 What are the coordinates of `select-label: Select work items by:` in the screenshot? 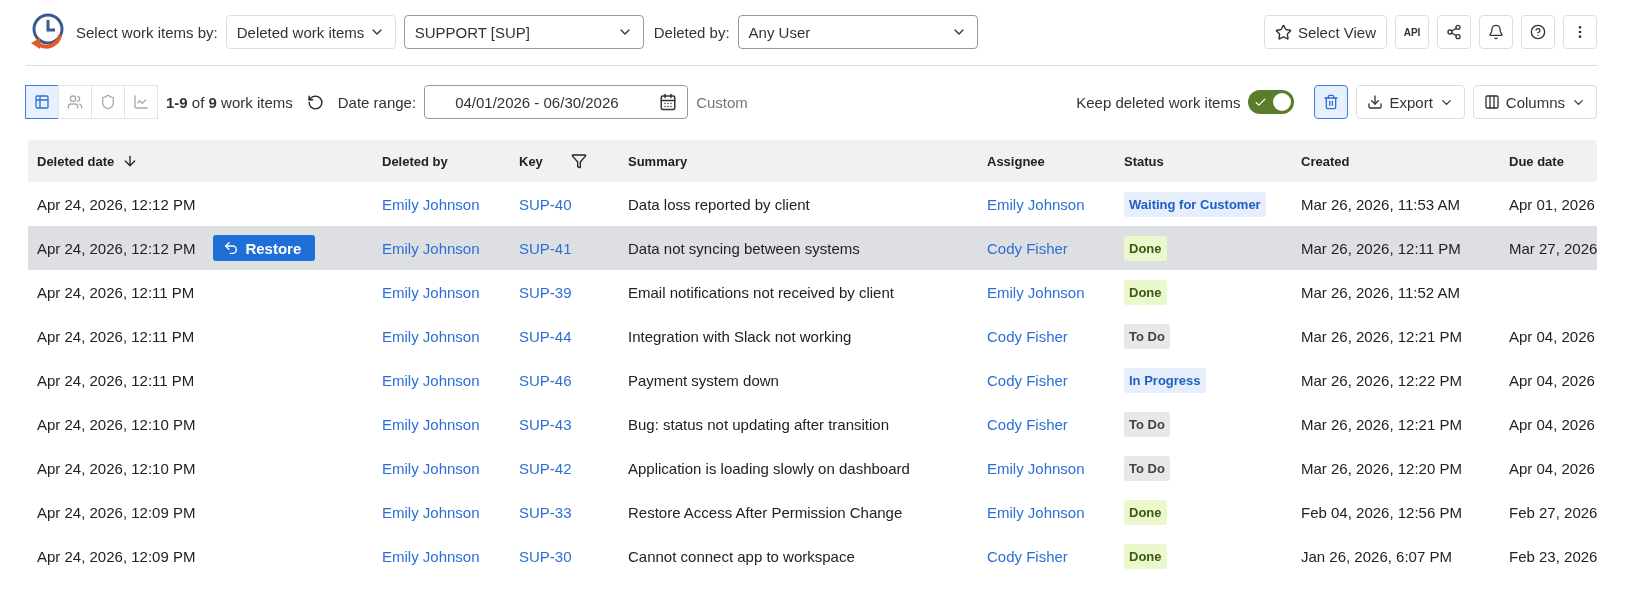 It's located at (147, 32).